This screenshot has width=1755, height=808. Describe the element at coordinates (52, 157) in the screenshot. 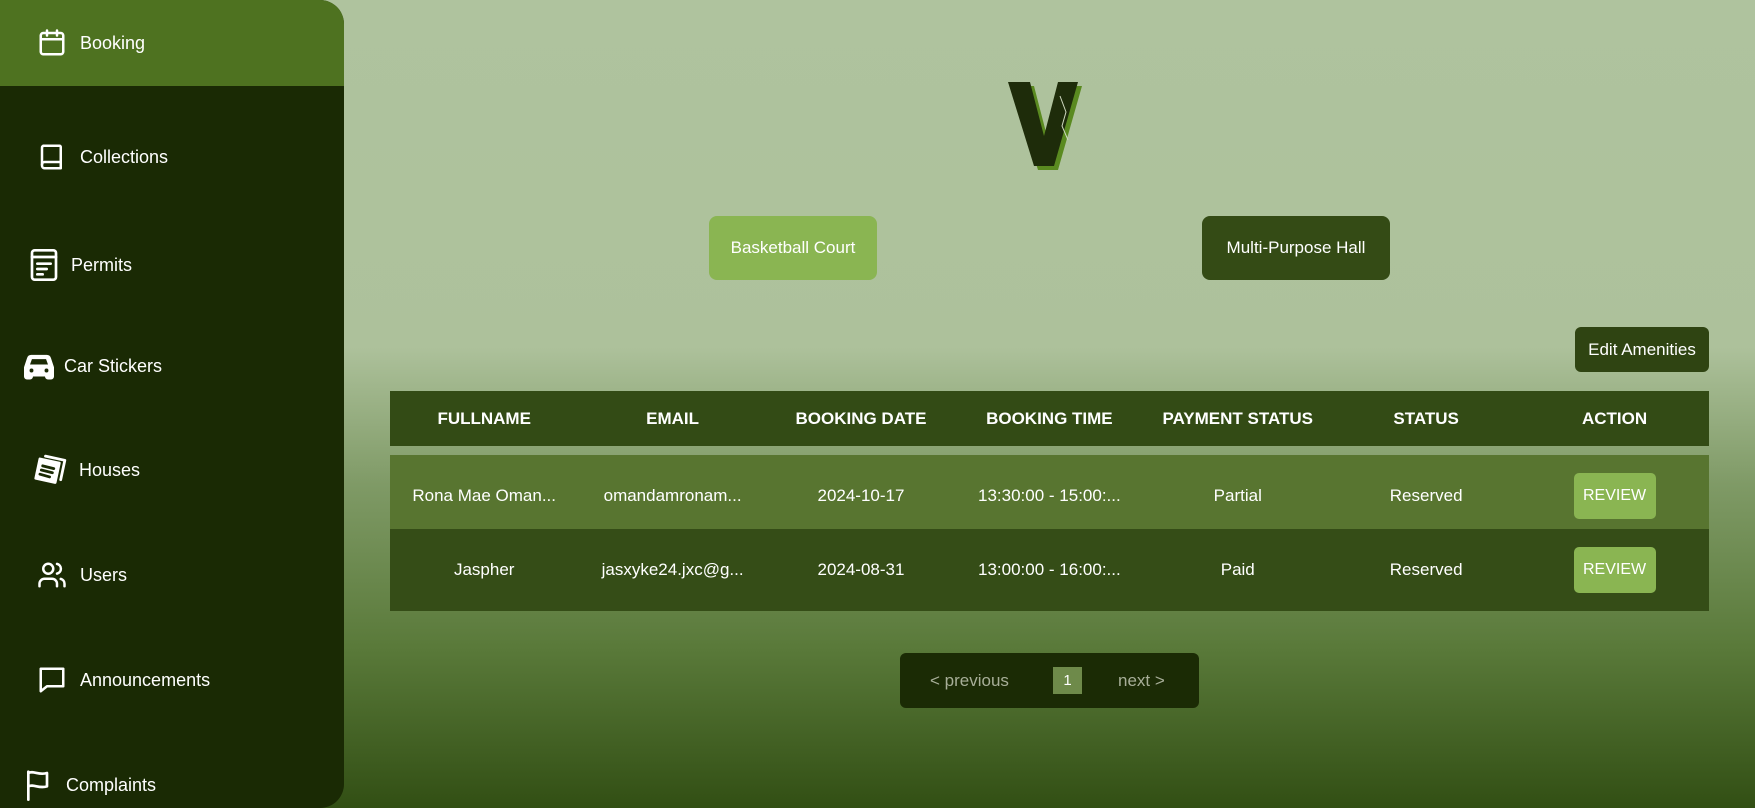

I see `book-icon` at that location.